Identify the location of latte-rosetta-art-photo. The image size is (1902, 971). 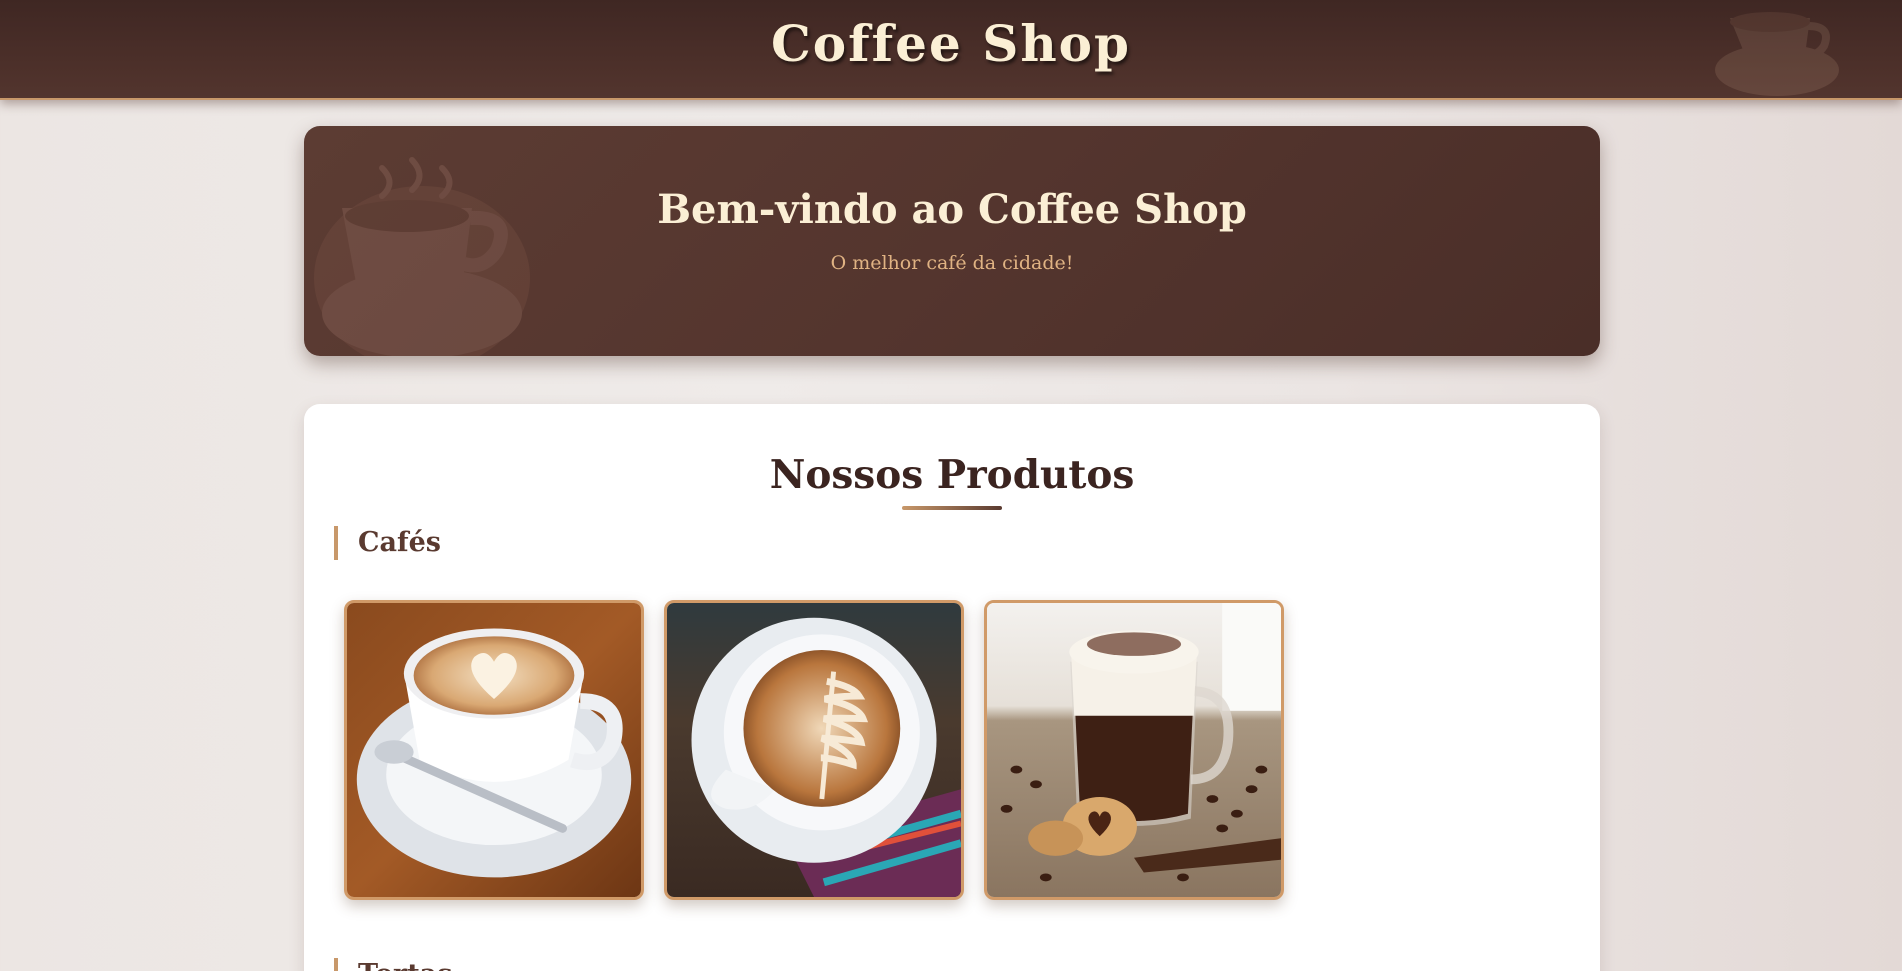
(814, 750).